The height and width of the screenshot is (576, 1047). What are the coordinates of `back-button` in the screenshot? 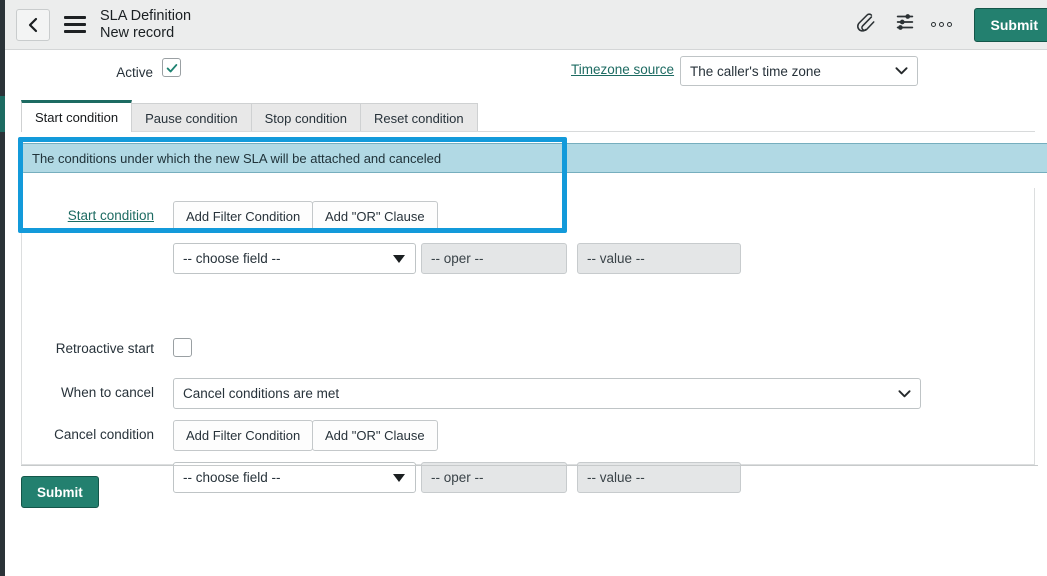 It's located at (33, 24).